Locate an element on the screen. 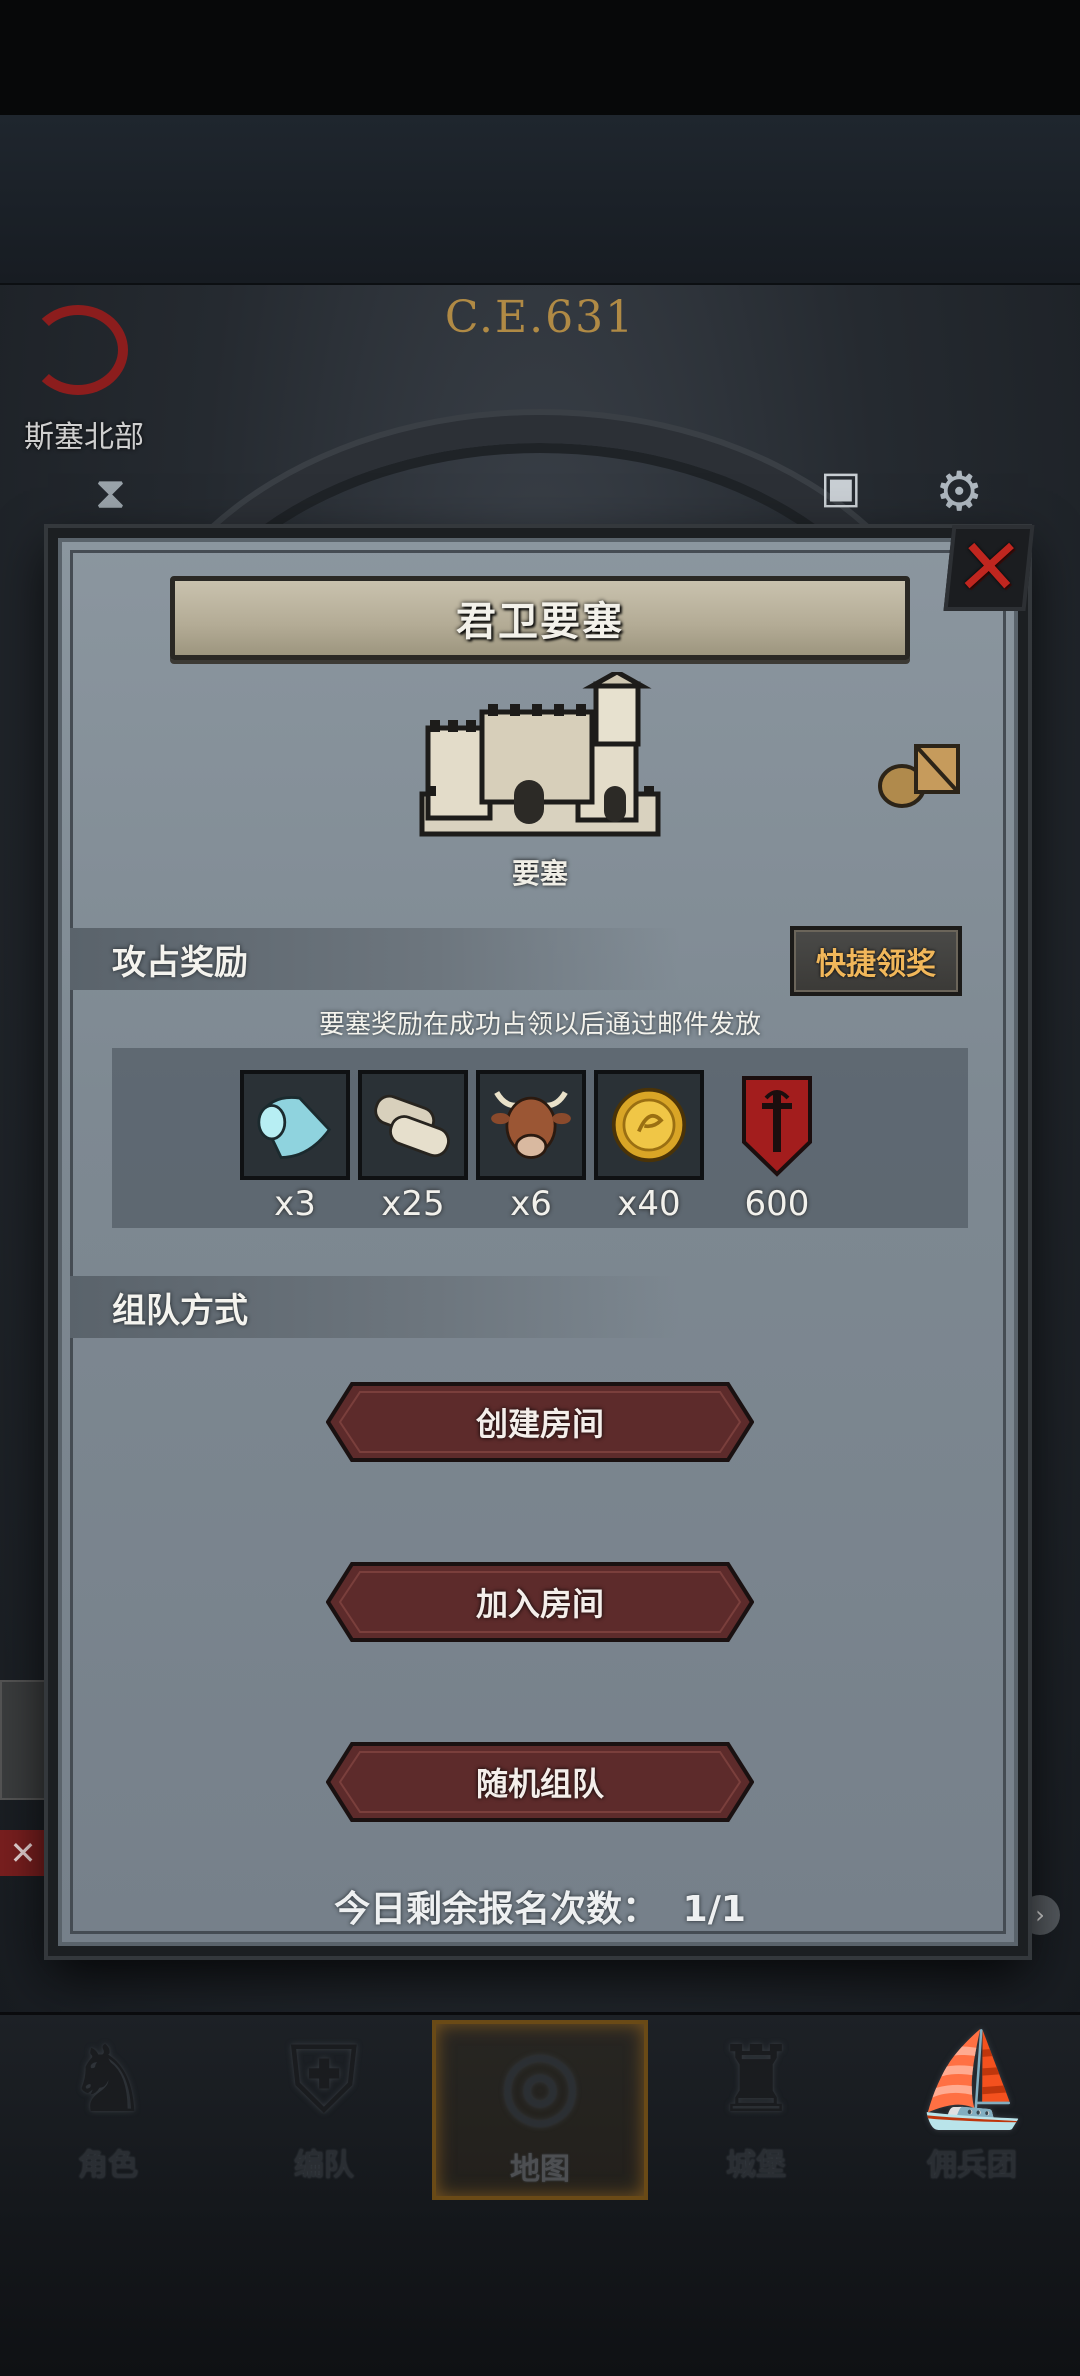 The width and height of the screenshot is (1080, 2376). reward-item: x6 is located at coordinates (531, 1147).